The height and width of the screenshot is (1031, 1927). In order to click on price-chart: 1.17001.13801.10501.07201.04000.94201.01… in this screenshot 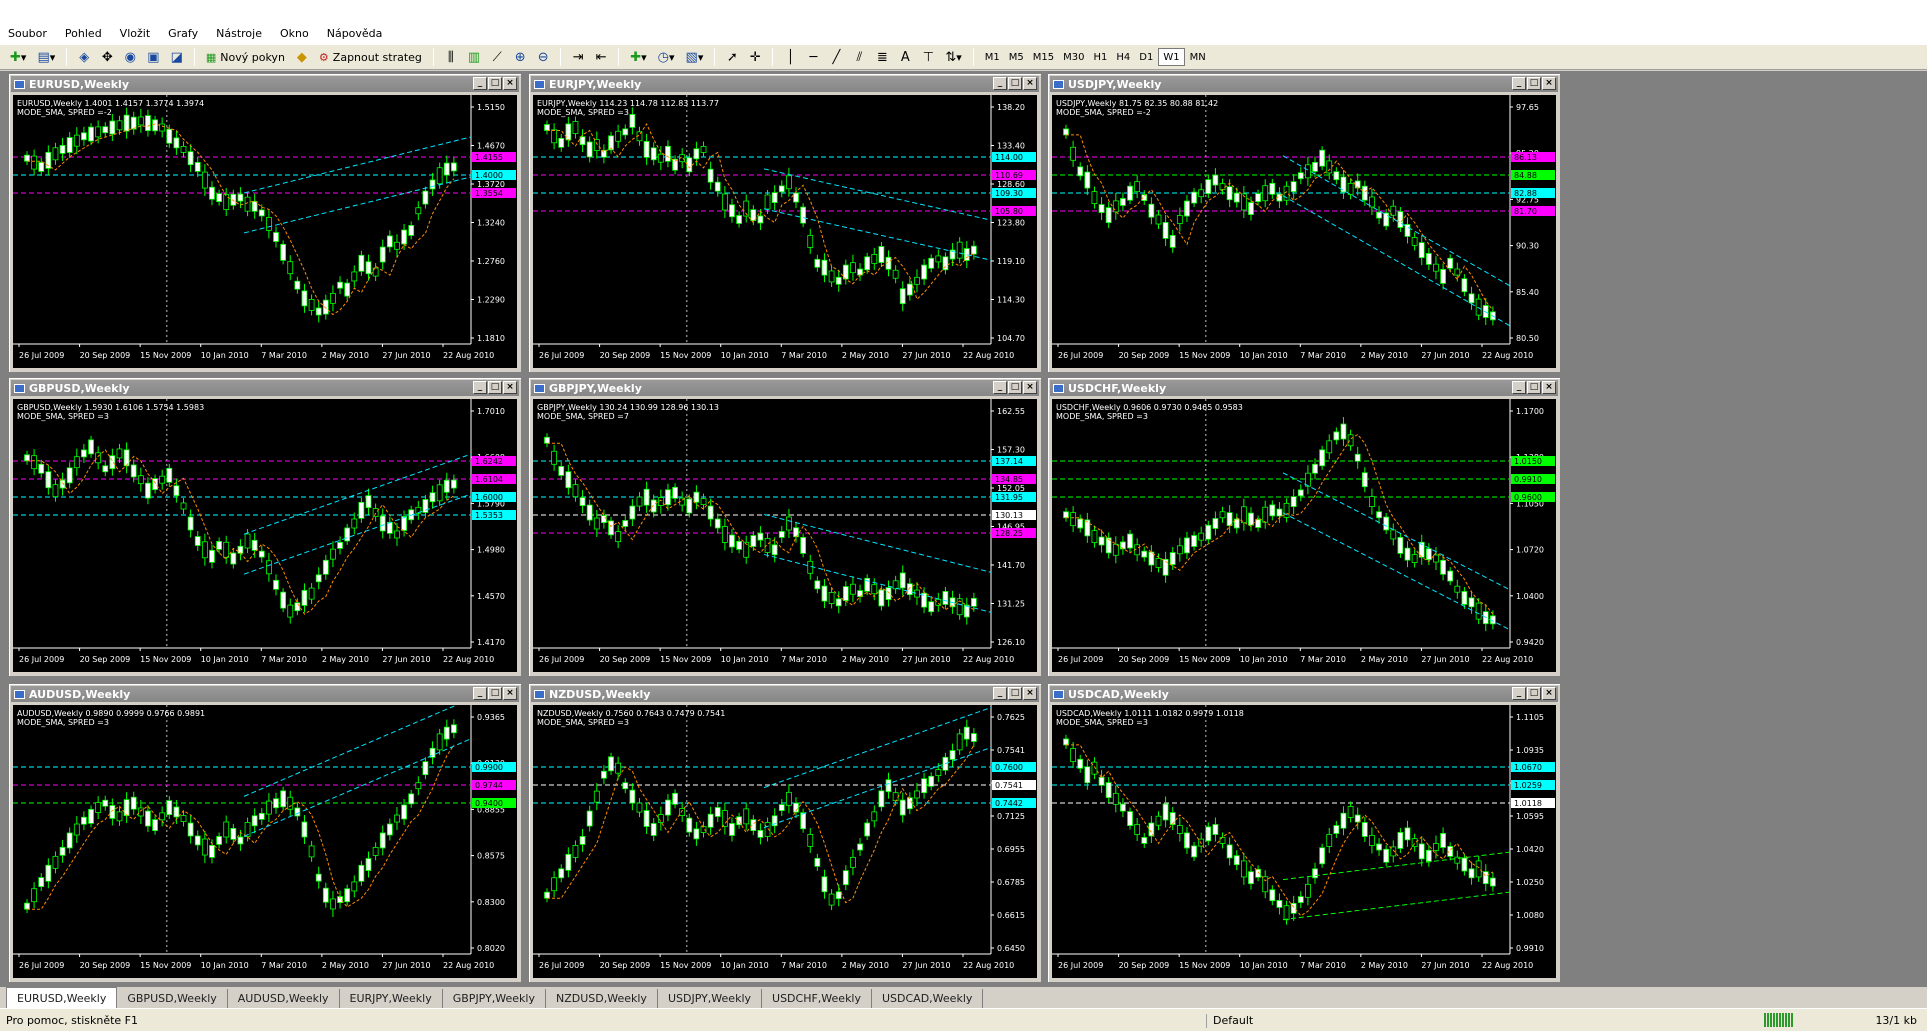, I will do `click(1304, 535)`.